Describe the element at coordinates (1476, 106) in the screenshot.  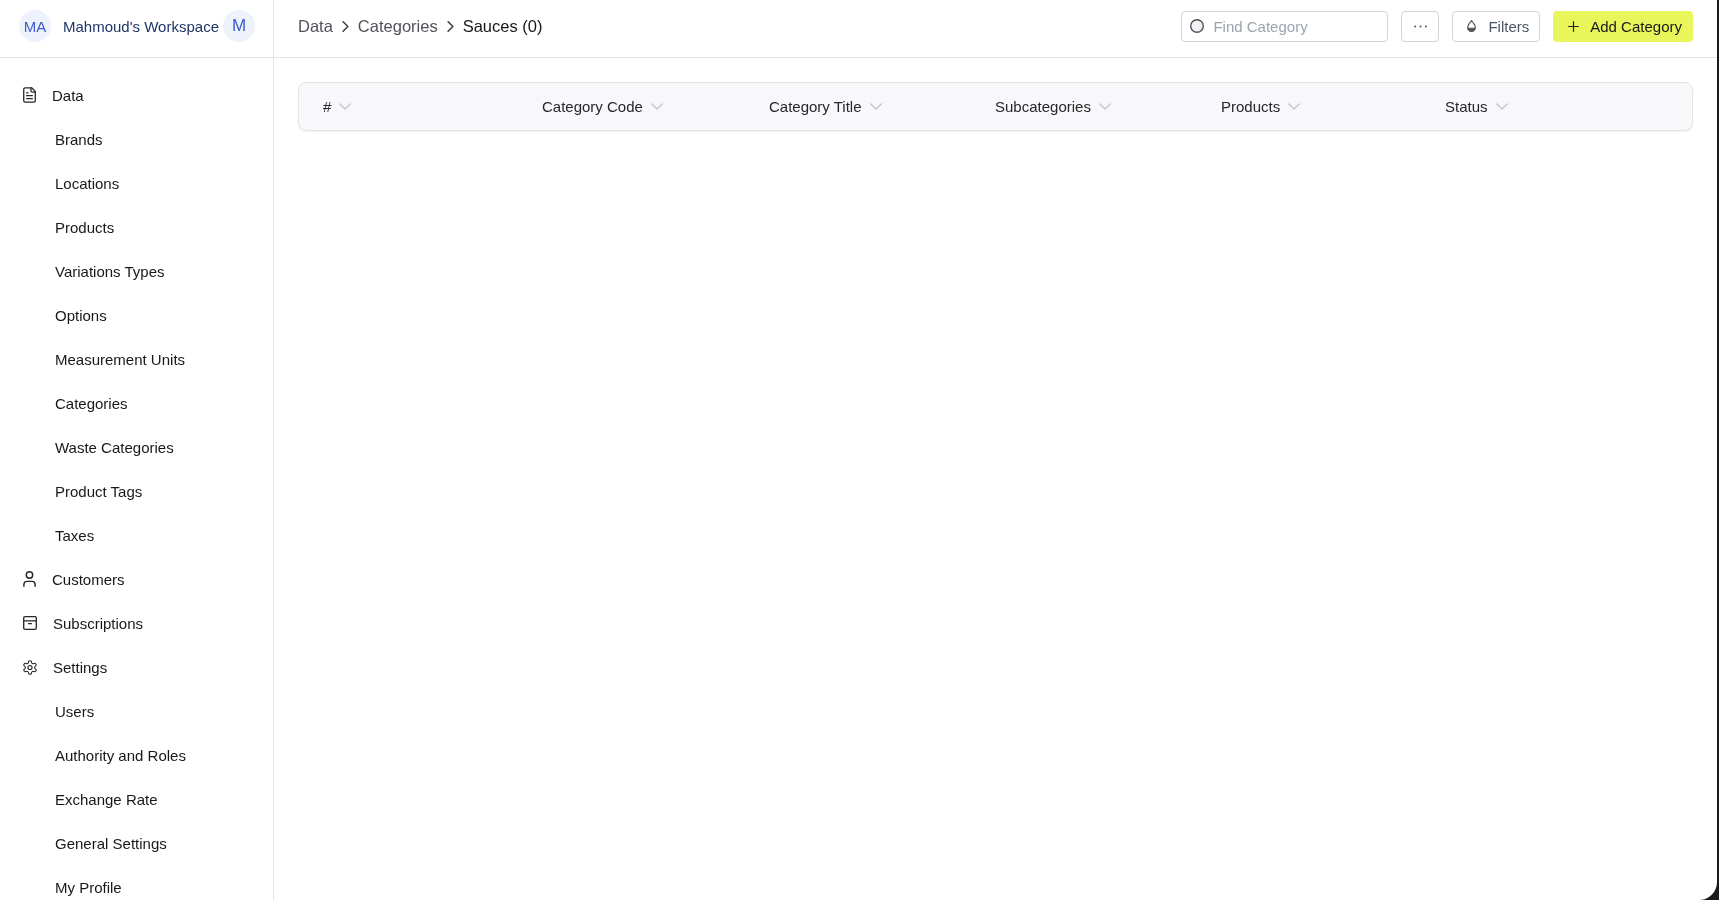
I see `column-header: Status` at that location.